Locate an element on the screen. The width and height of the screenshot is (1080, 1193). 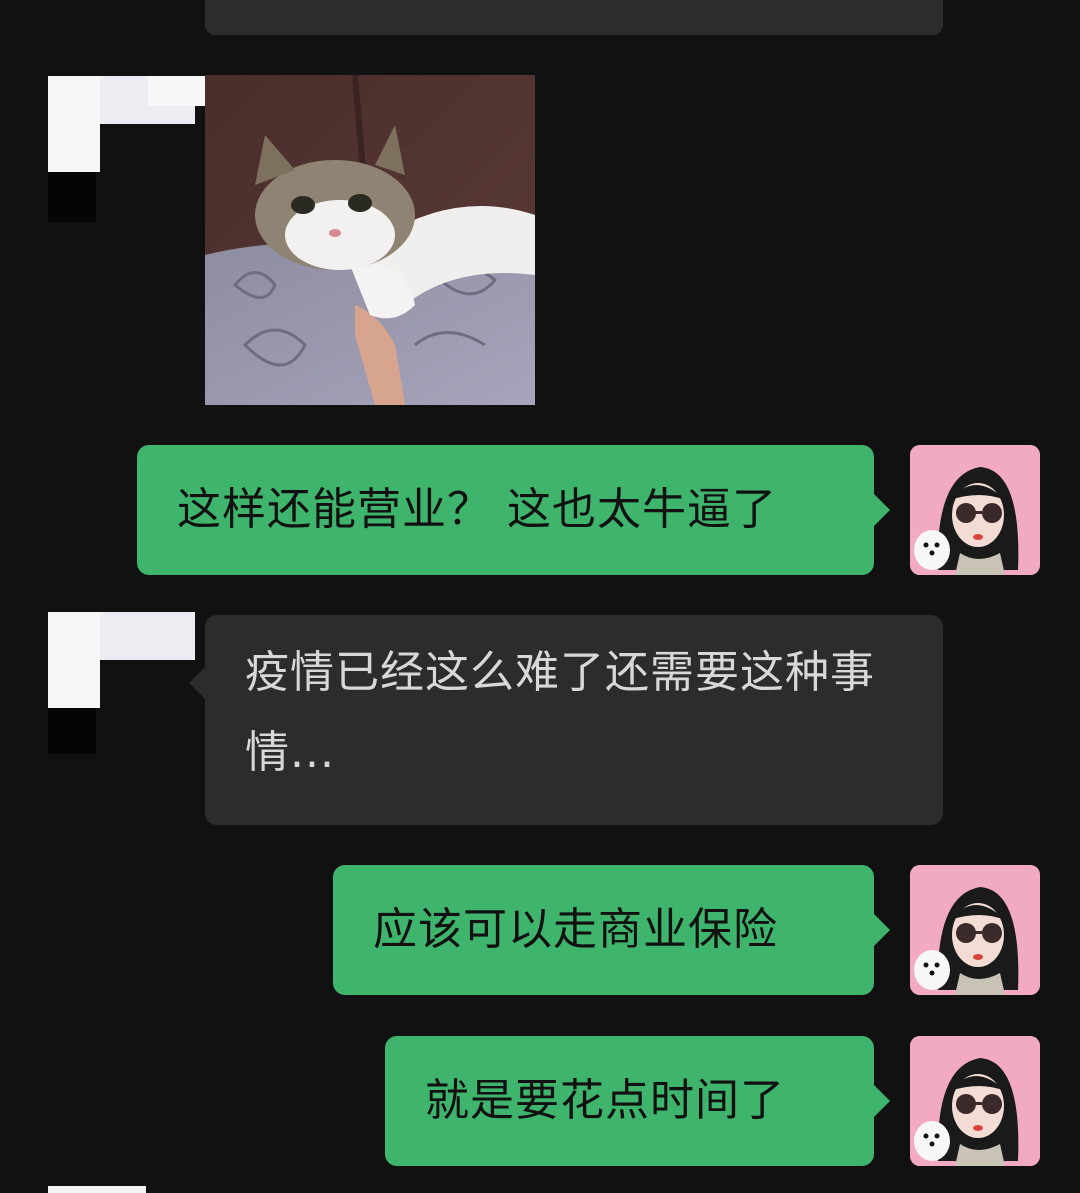
message-bubble-outgoing: 就是要花点时间了 is located at coordinates (637, 1101).